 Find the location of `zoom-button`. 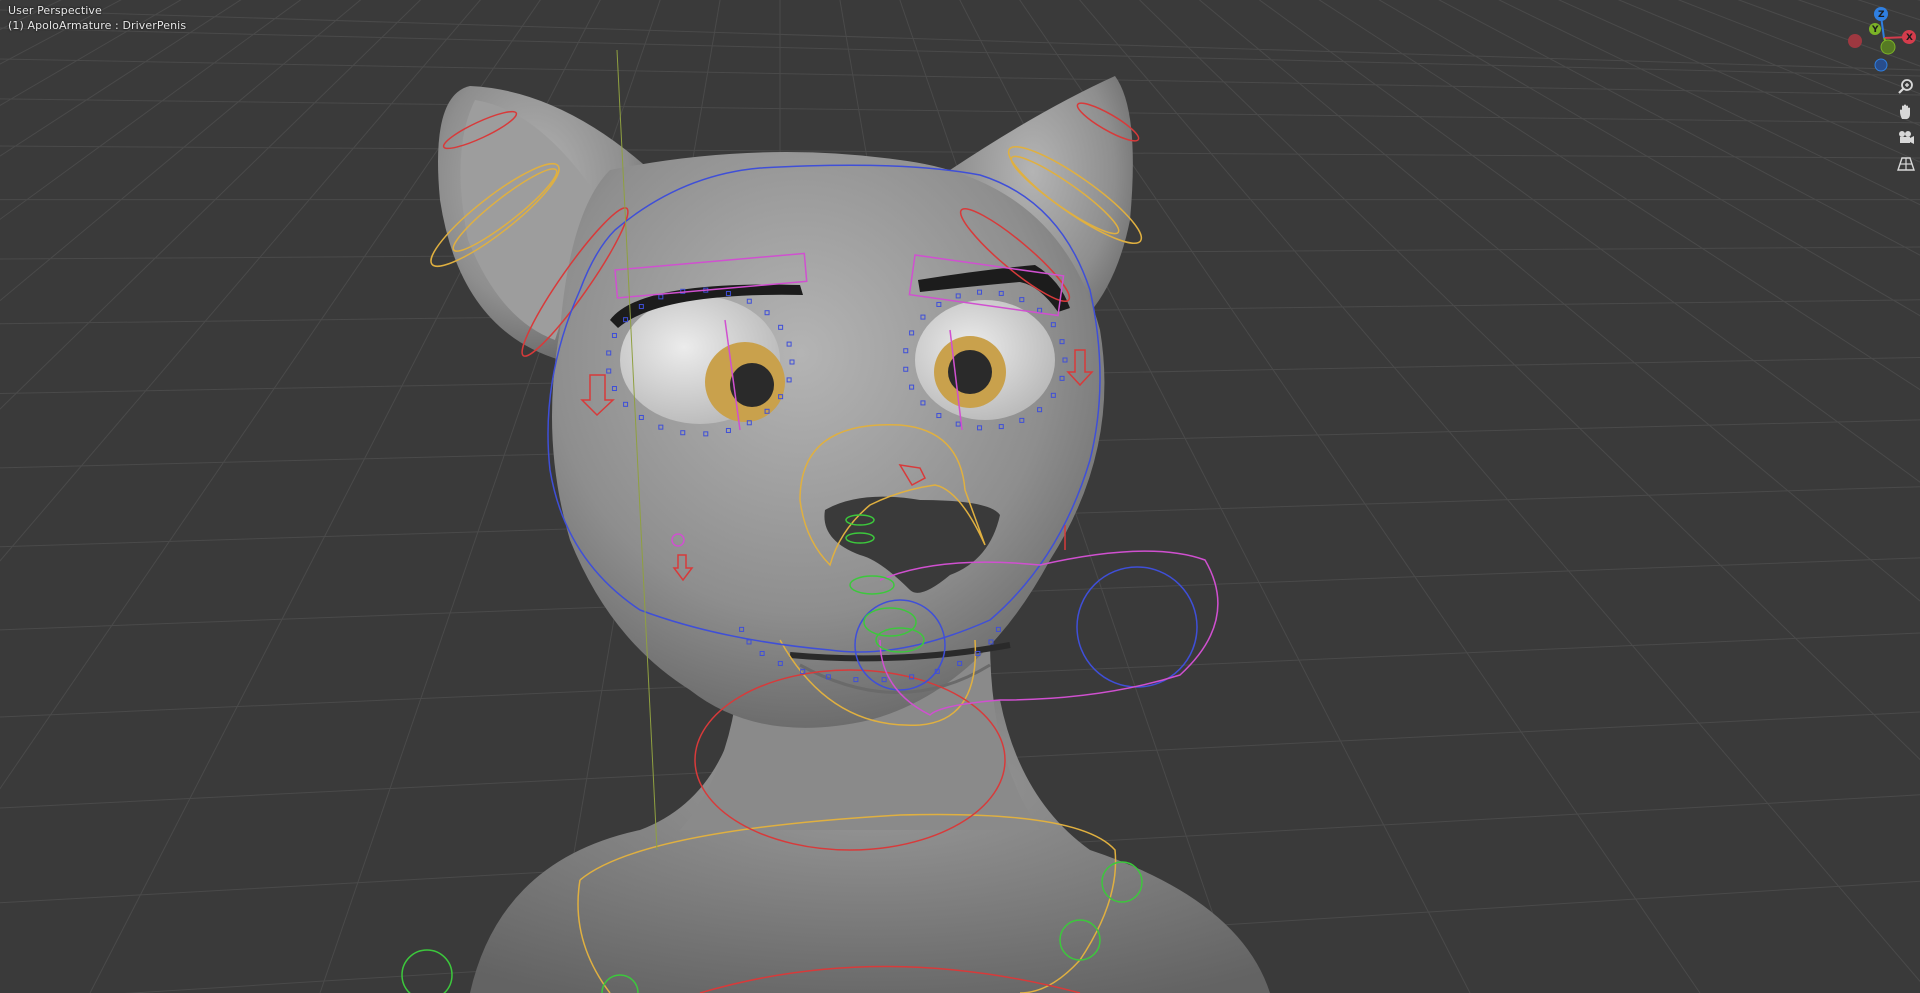

zoom-button is located at coordinates (1906, 87).